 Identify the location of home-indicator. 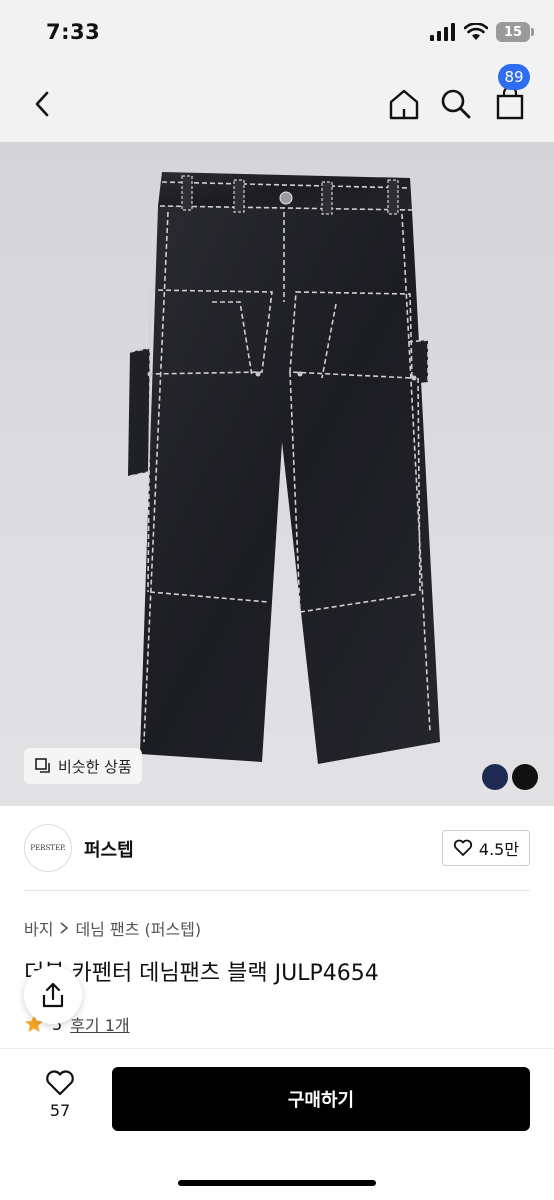
(277, 1183).